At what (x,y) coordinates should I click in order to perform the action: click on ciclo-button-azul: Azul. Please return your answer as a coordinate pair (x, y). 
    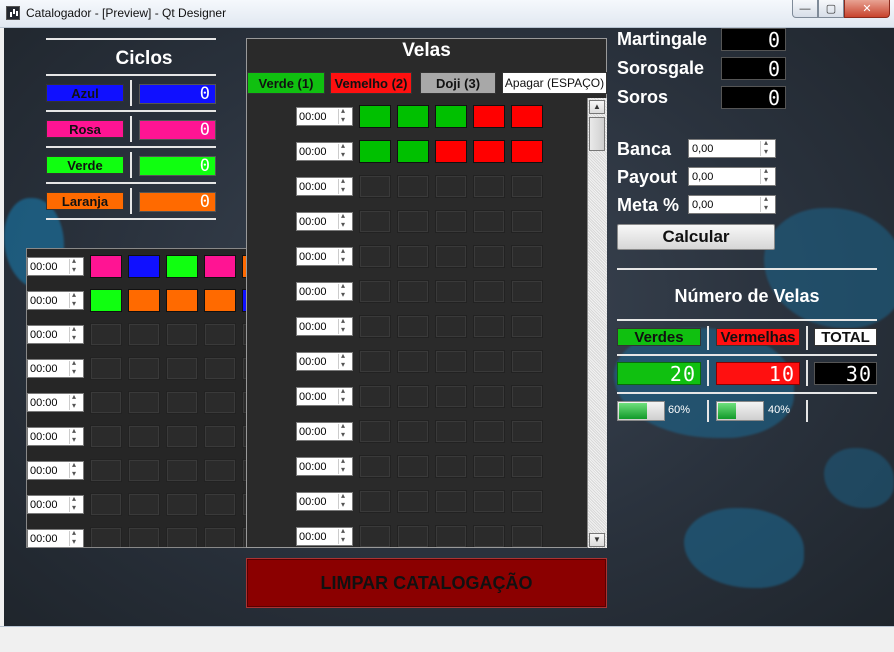
    Looking at the image, I should click on (85, 93).